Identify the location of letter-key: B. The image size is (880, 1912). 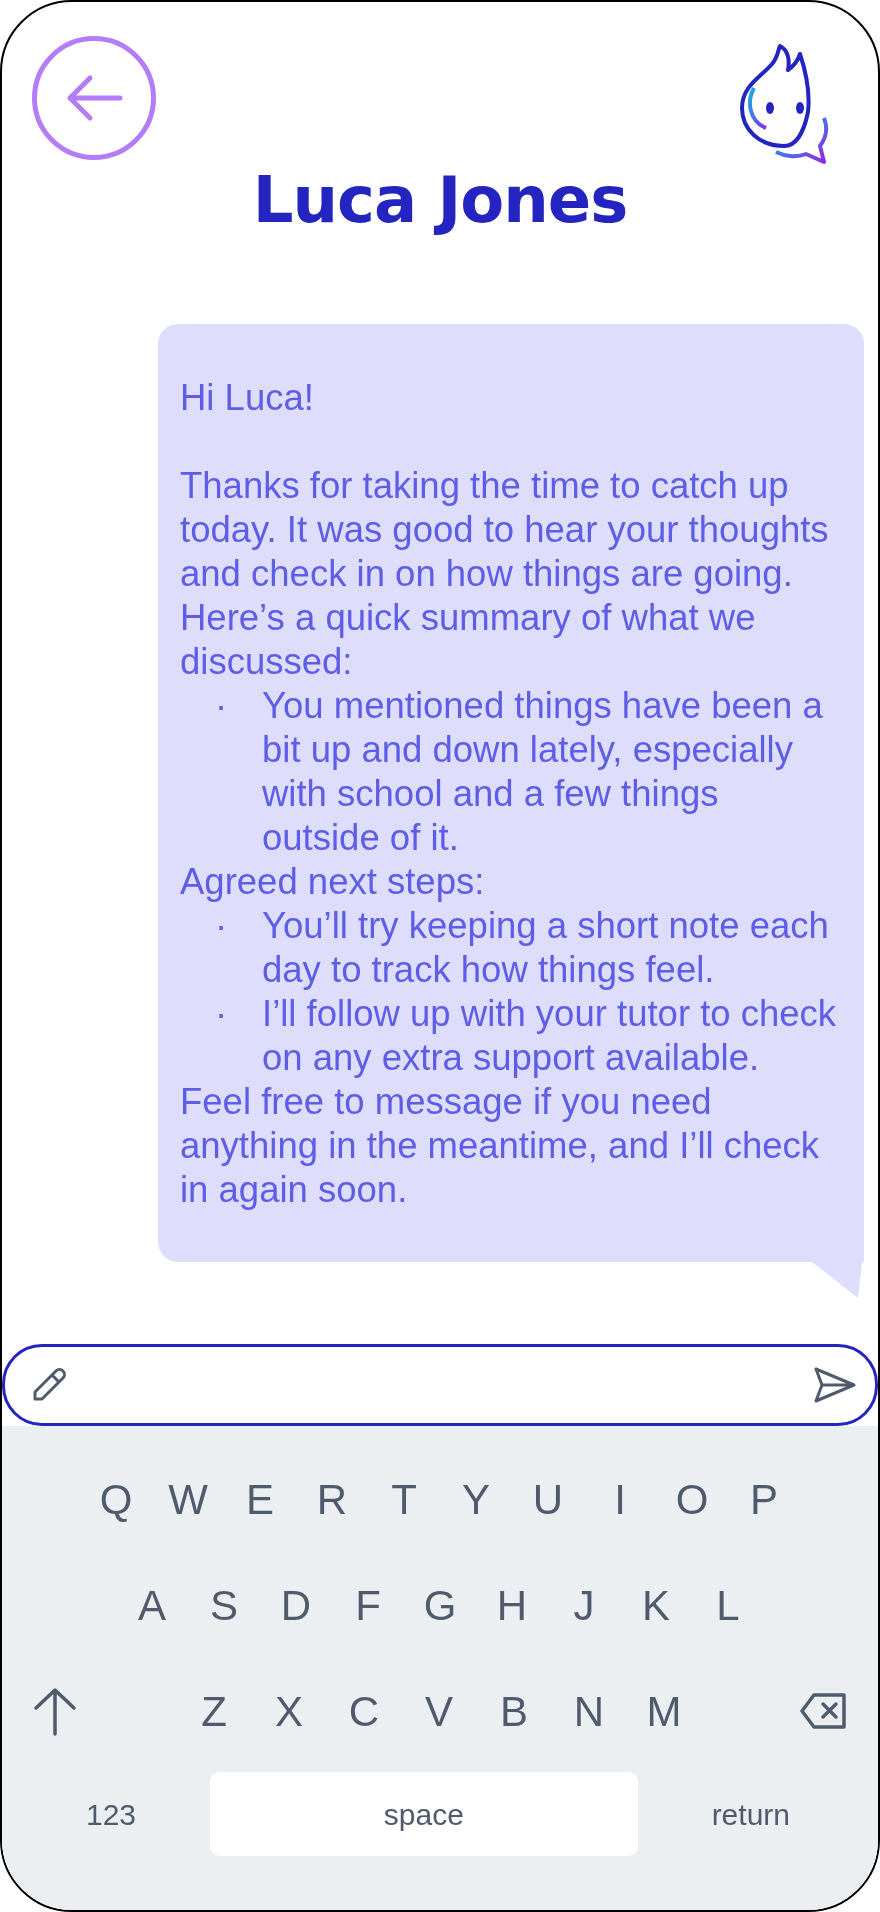
(514, 1711).